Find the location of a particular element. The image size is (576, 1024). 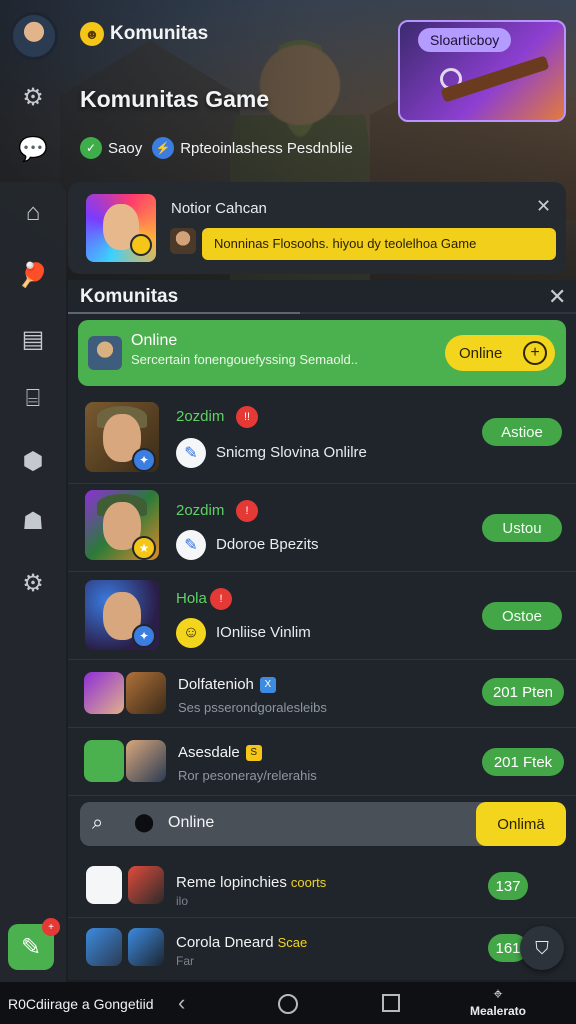

friend-row: Reme lopinchies coorts ilo 137 is located at coordinates (322, 887).